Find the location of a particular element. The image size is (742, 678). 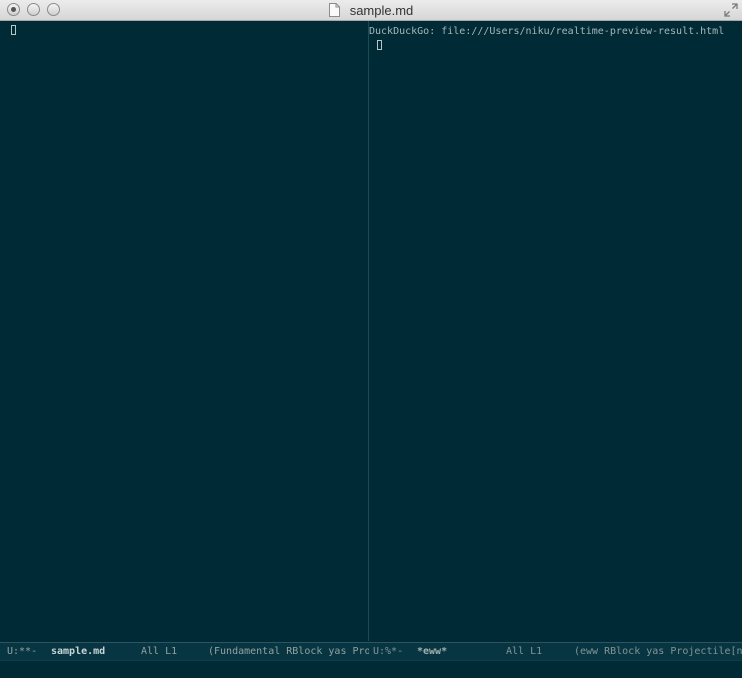

major-minor-modes: (eww RBlock yas Projectile[n is located at coordinates (658, 652).